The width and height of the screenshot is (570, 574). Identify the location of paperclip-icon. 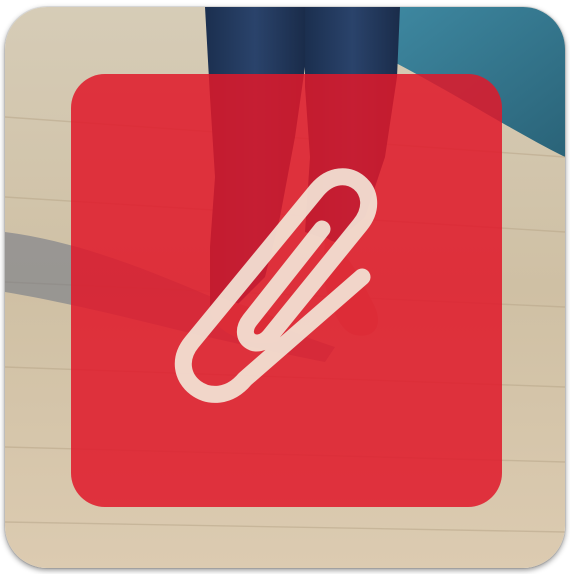
(276, 285).